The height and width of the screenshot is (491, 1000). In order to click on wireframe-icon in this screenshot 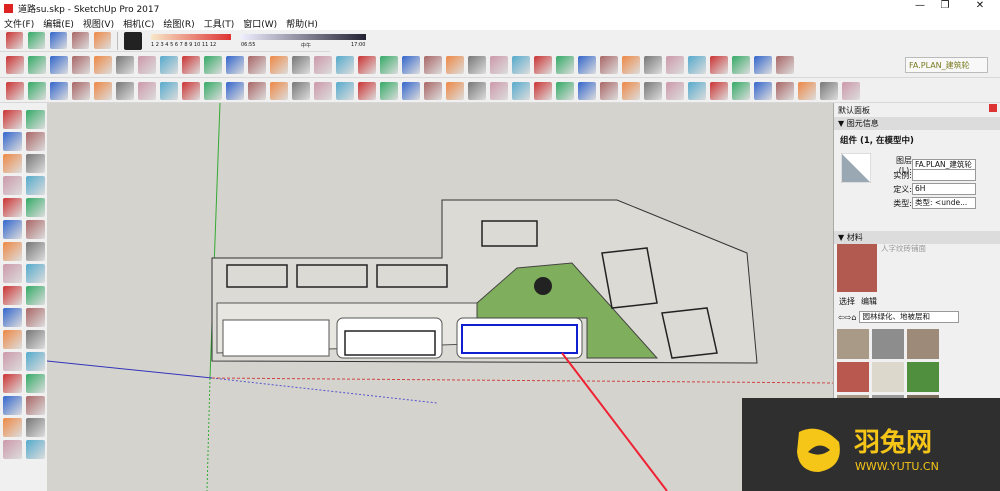, I will do `click(499, 90)`.